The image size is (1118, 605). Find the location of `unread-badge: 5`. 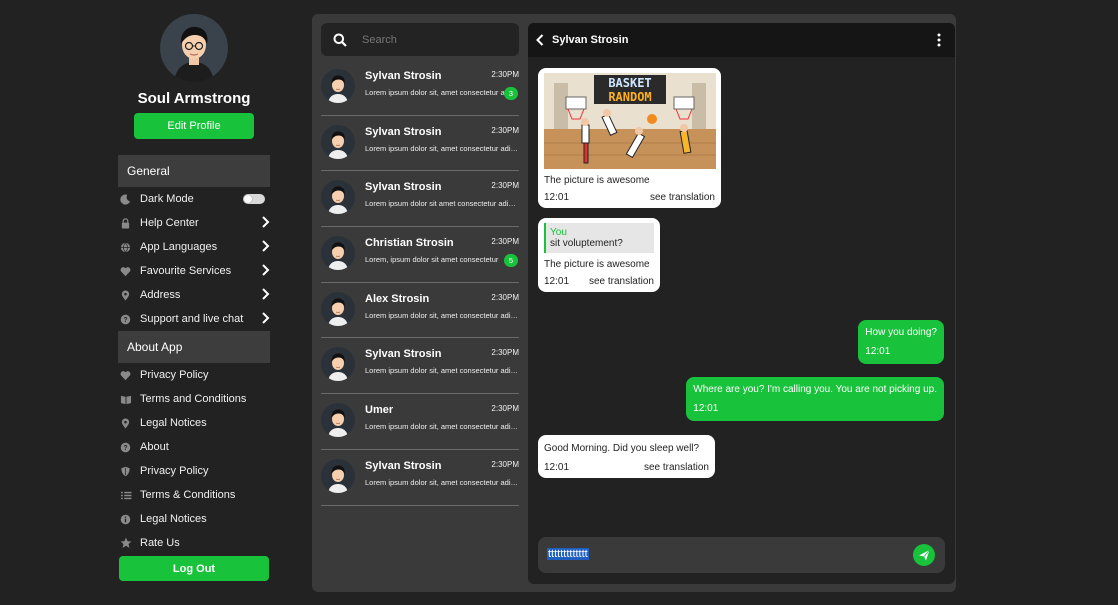

unread-badge: 5 is located at coordinates (511, 261).